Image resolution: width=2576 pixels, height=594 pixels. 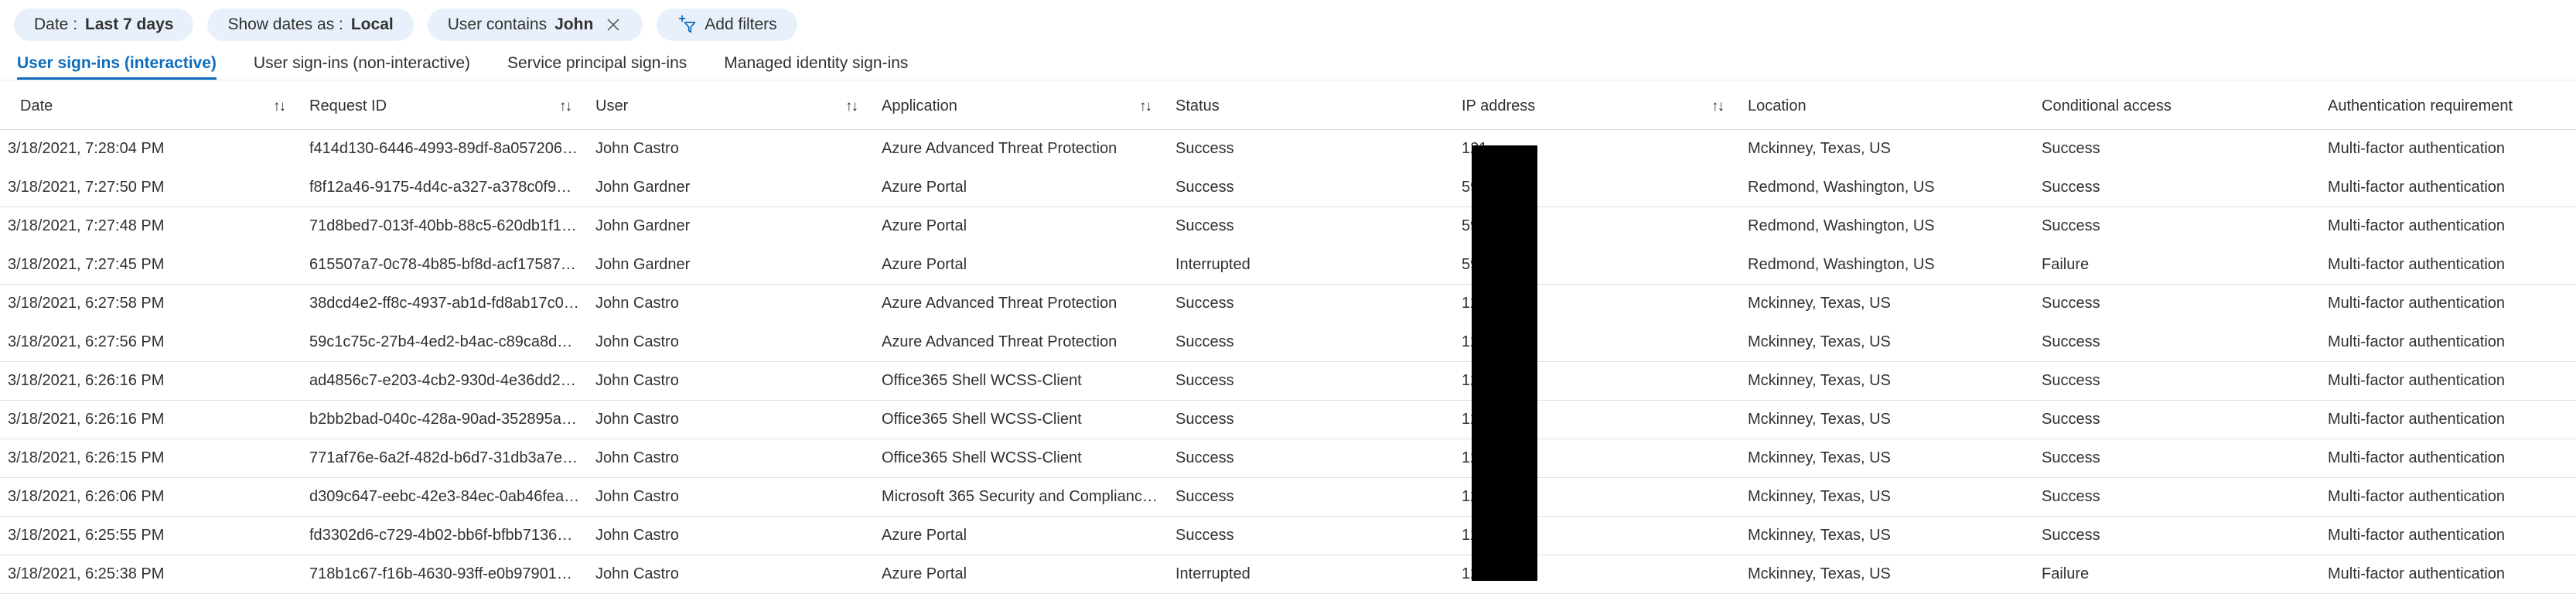 What do you see at coordinates (445, 105) in the screenshot?
I see `column-header-request-id: Request ID ↑↓` at bounding box center [445, 105].